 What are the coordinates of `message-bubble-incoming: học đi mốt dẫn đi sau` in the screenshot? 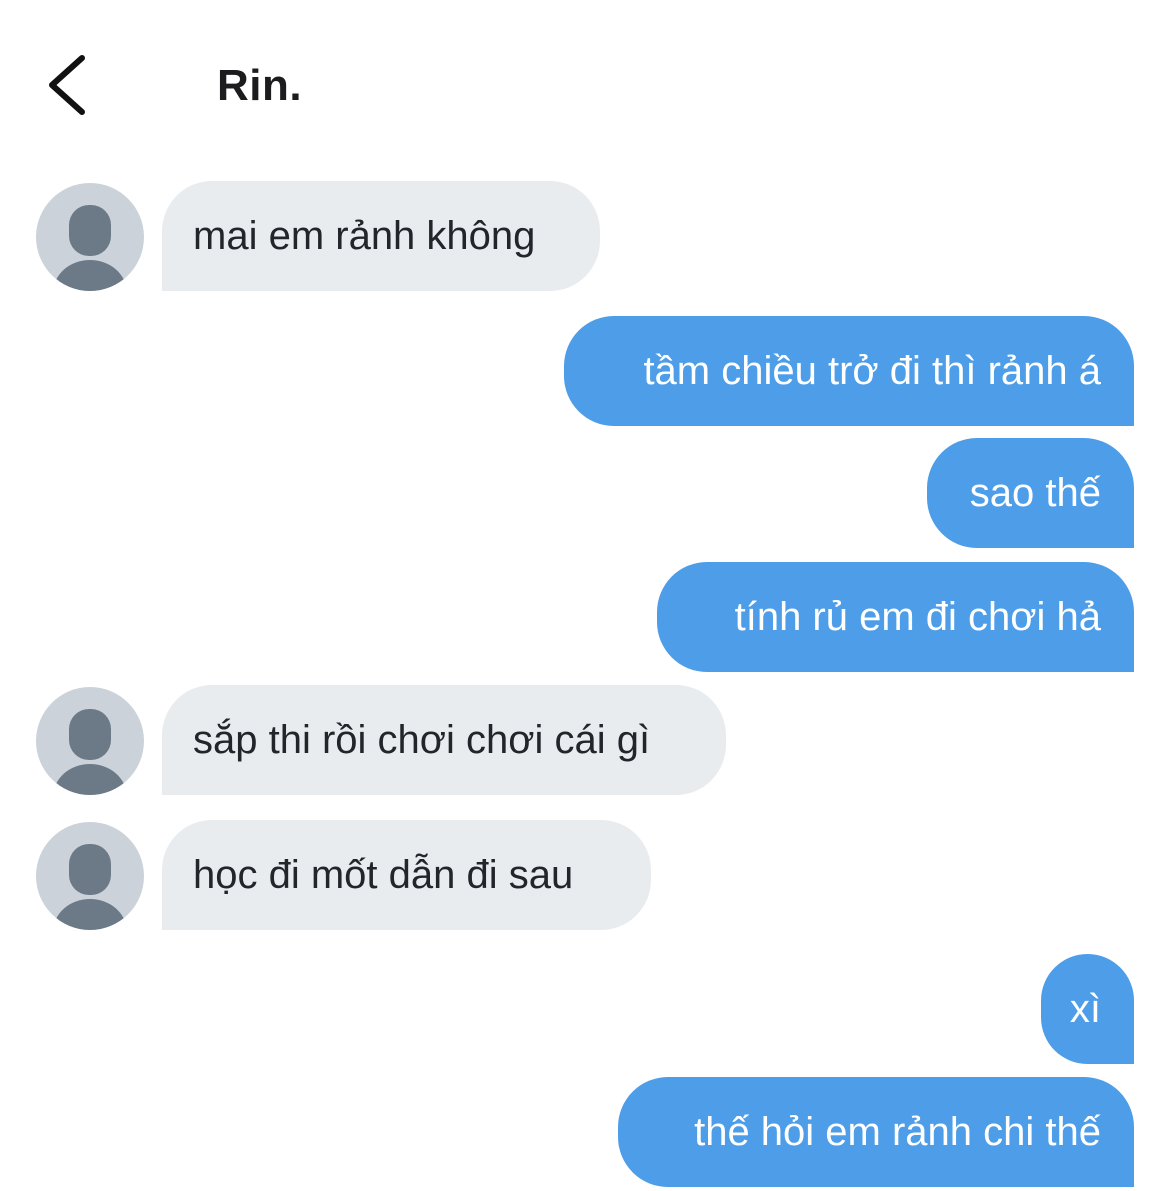 It's located at (406, 875).